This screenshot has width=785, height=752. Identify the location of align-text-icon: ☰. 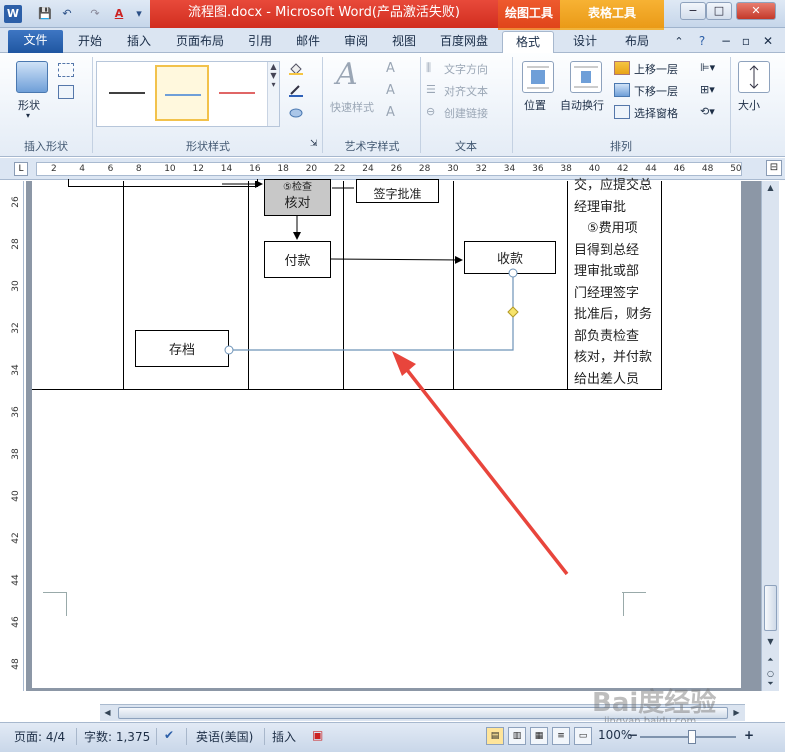
(431, 89).